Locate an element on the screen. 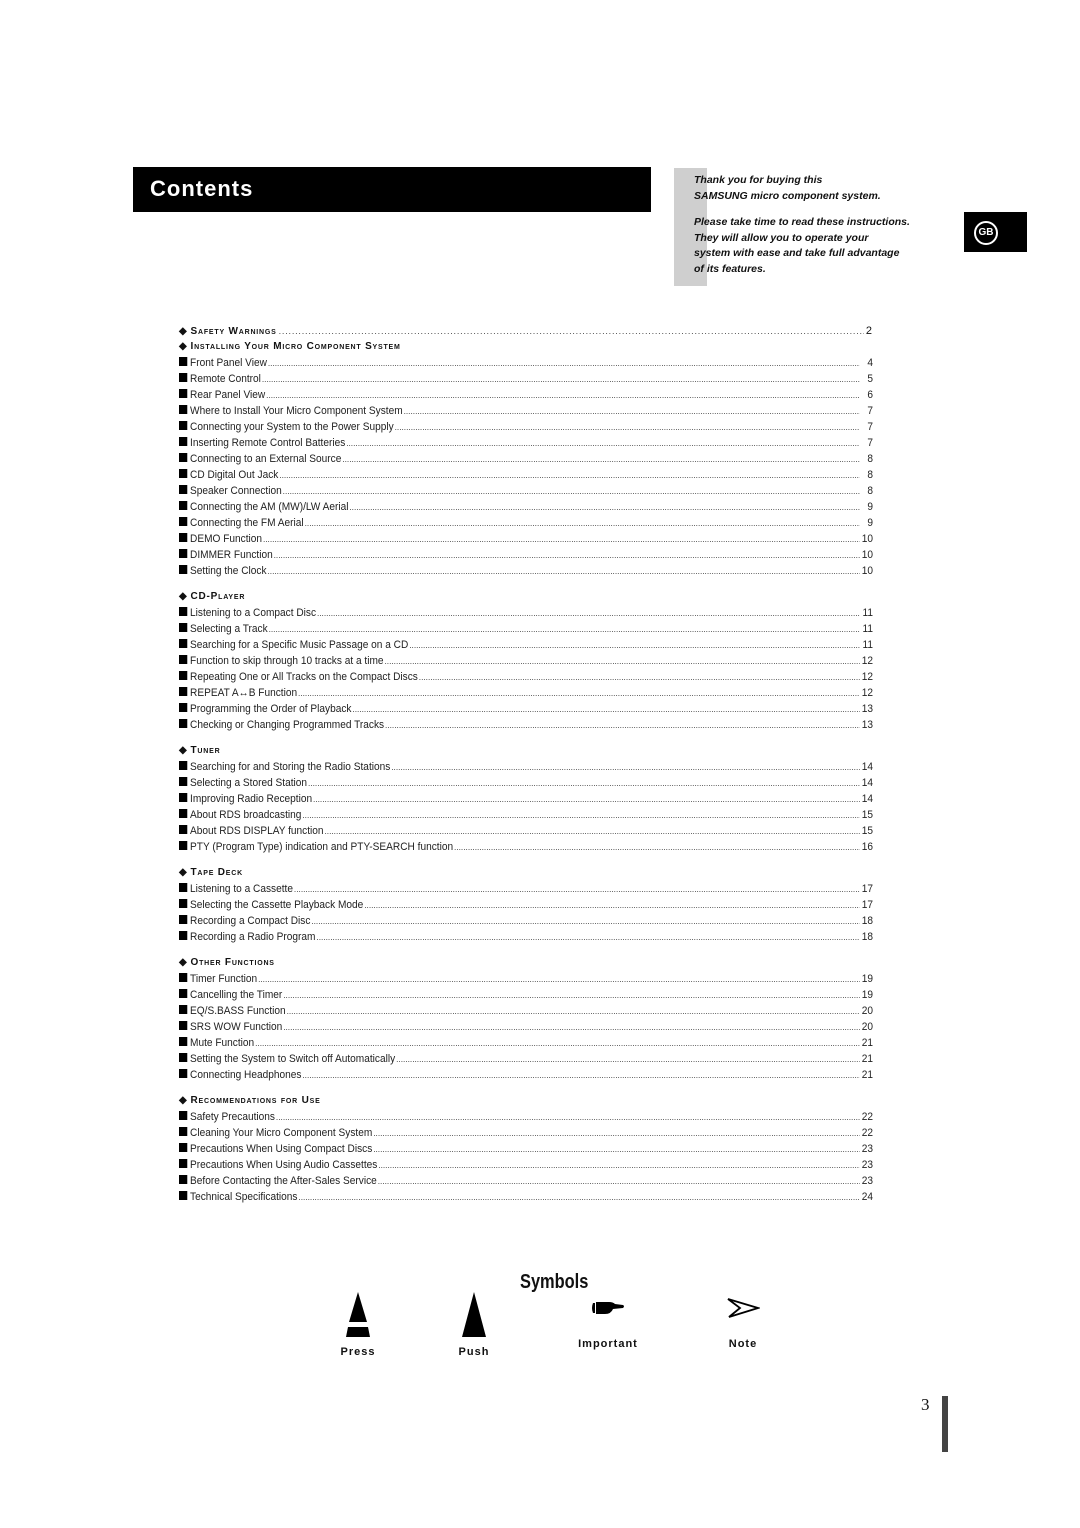 Image resolution: width=1080 pixels, height=1528 pixels. toc-entry-page: 4 is located at coordinates (870, 363).